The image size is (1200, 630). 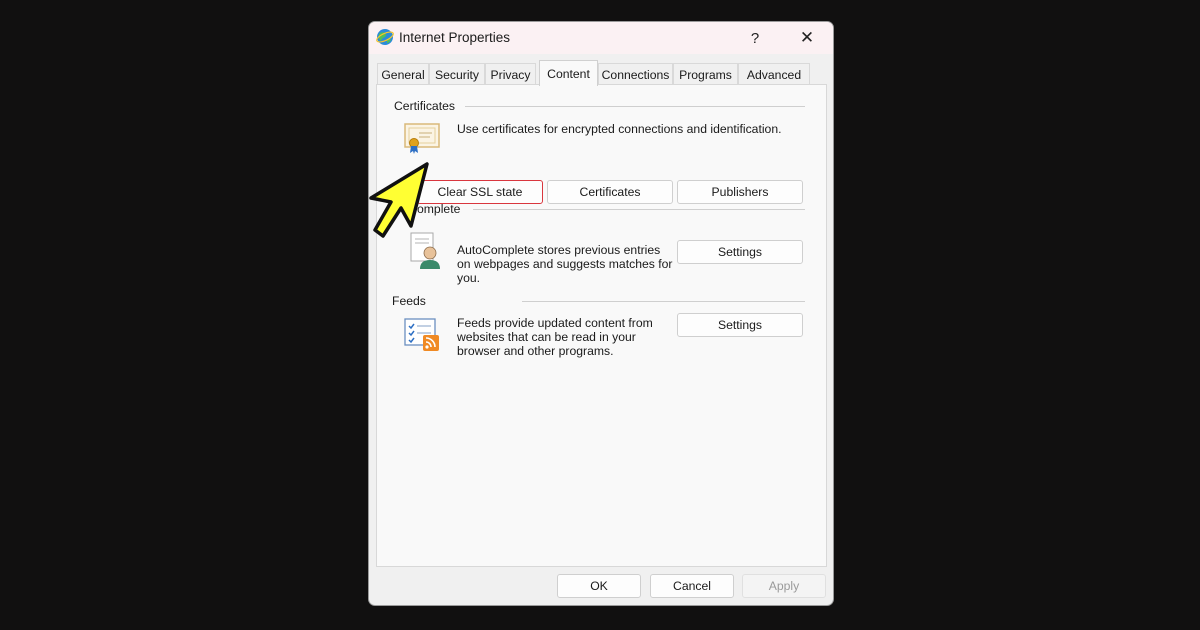 I want to click on certificates-group-label: Certificates, so click(x=424, y=106).